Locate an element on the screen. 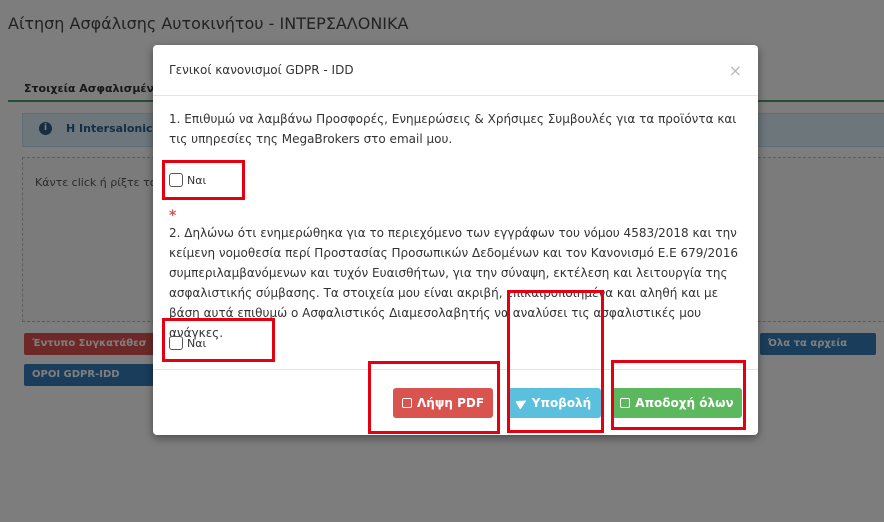 Image resolution: width=884 pixels, height=522 pixels. annotation-box-accept-button is located at coordinates (678, 395).